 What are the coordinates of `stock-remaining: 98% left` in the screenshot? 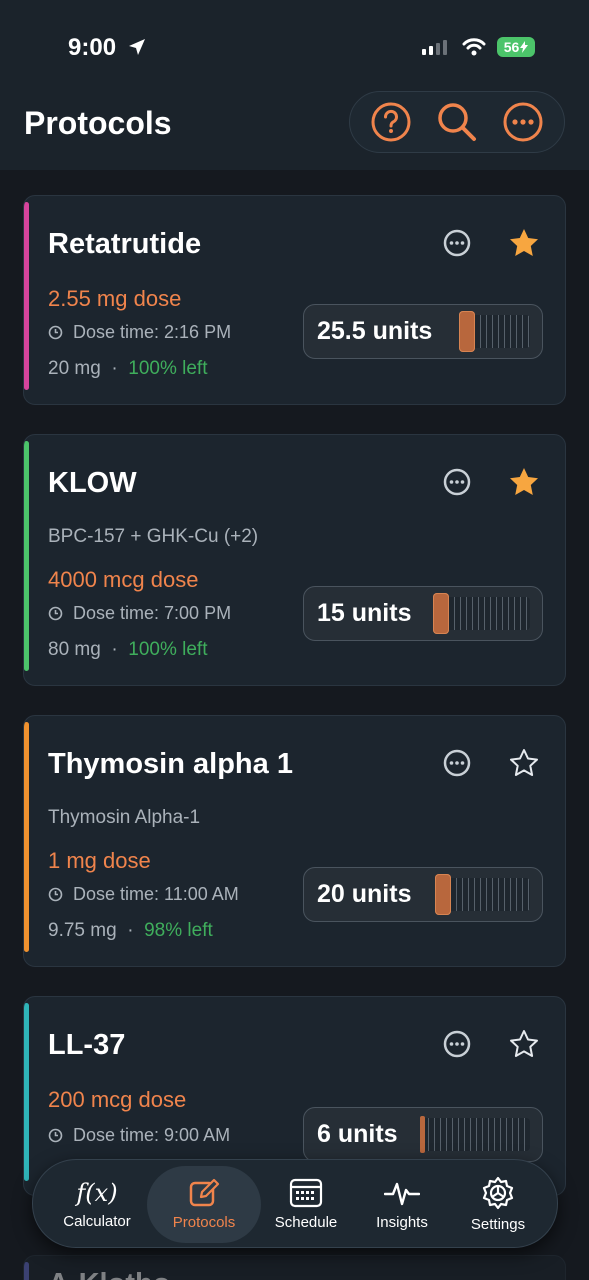 It's located at (178, 930).